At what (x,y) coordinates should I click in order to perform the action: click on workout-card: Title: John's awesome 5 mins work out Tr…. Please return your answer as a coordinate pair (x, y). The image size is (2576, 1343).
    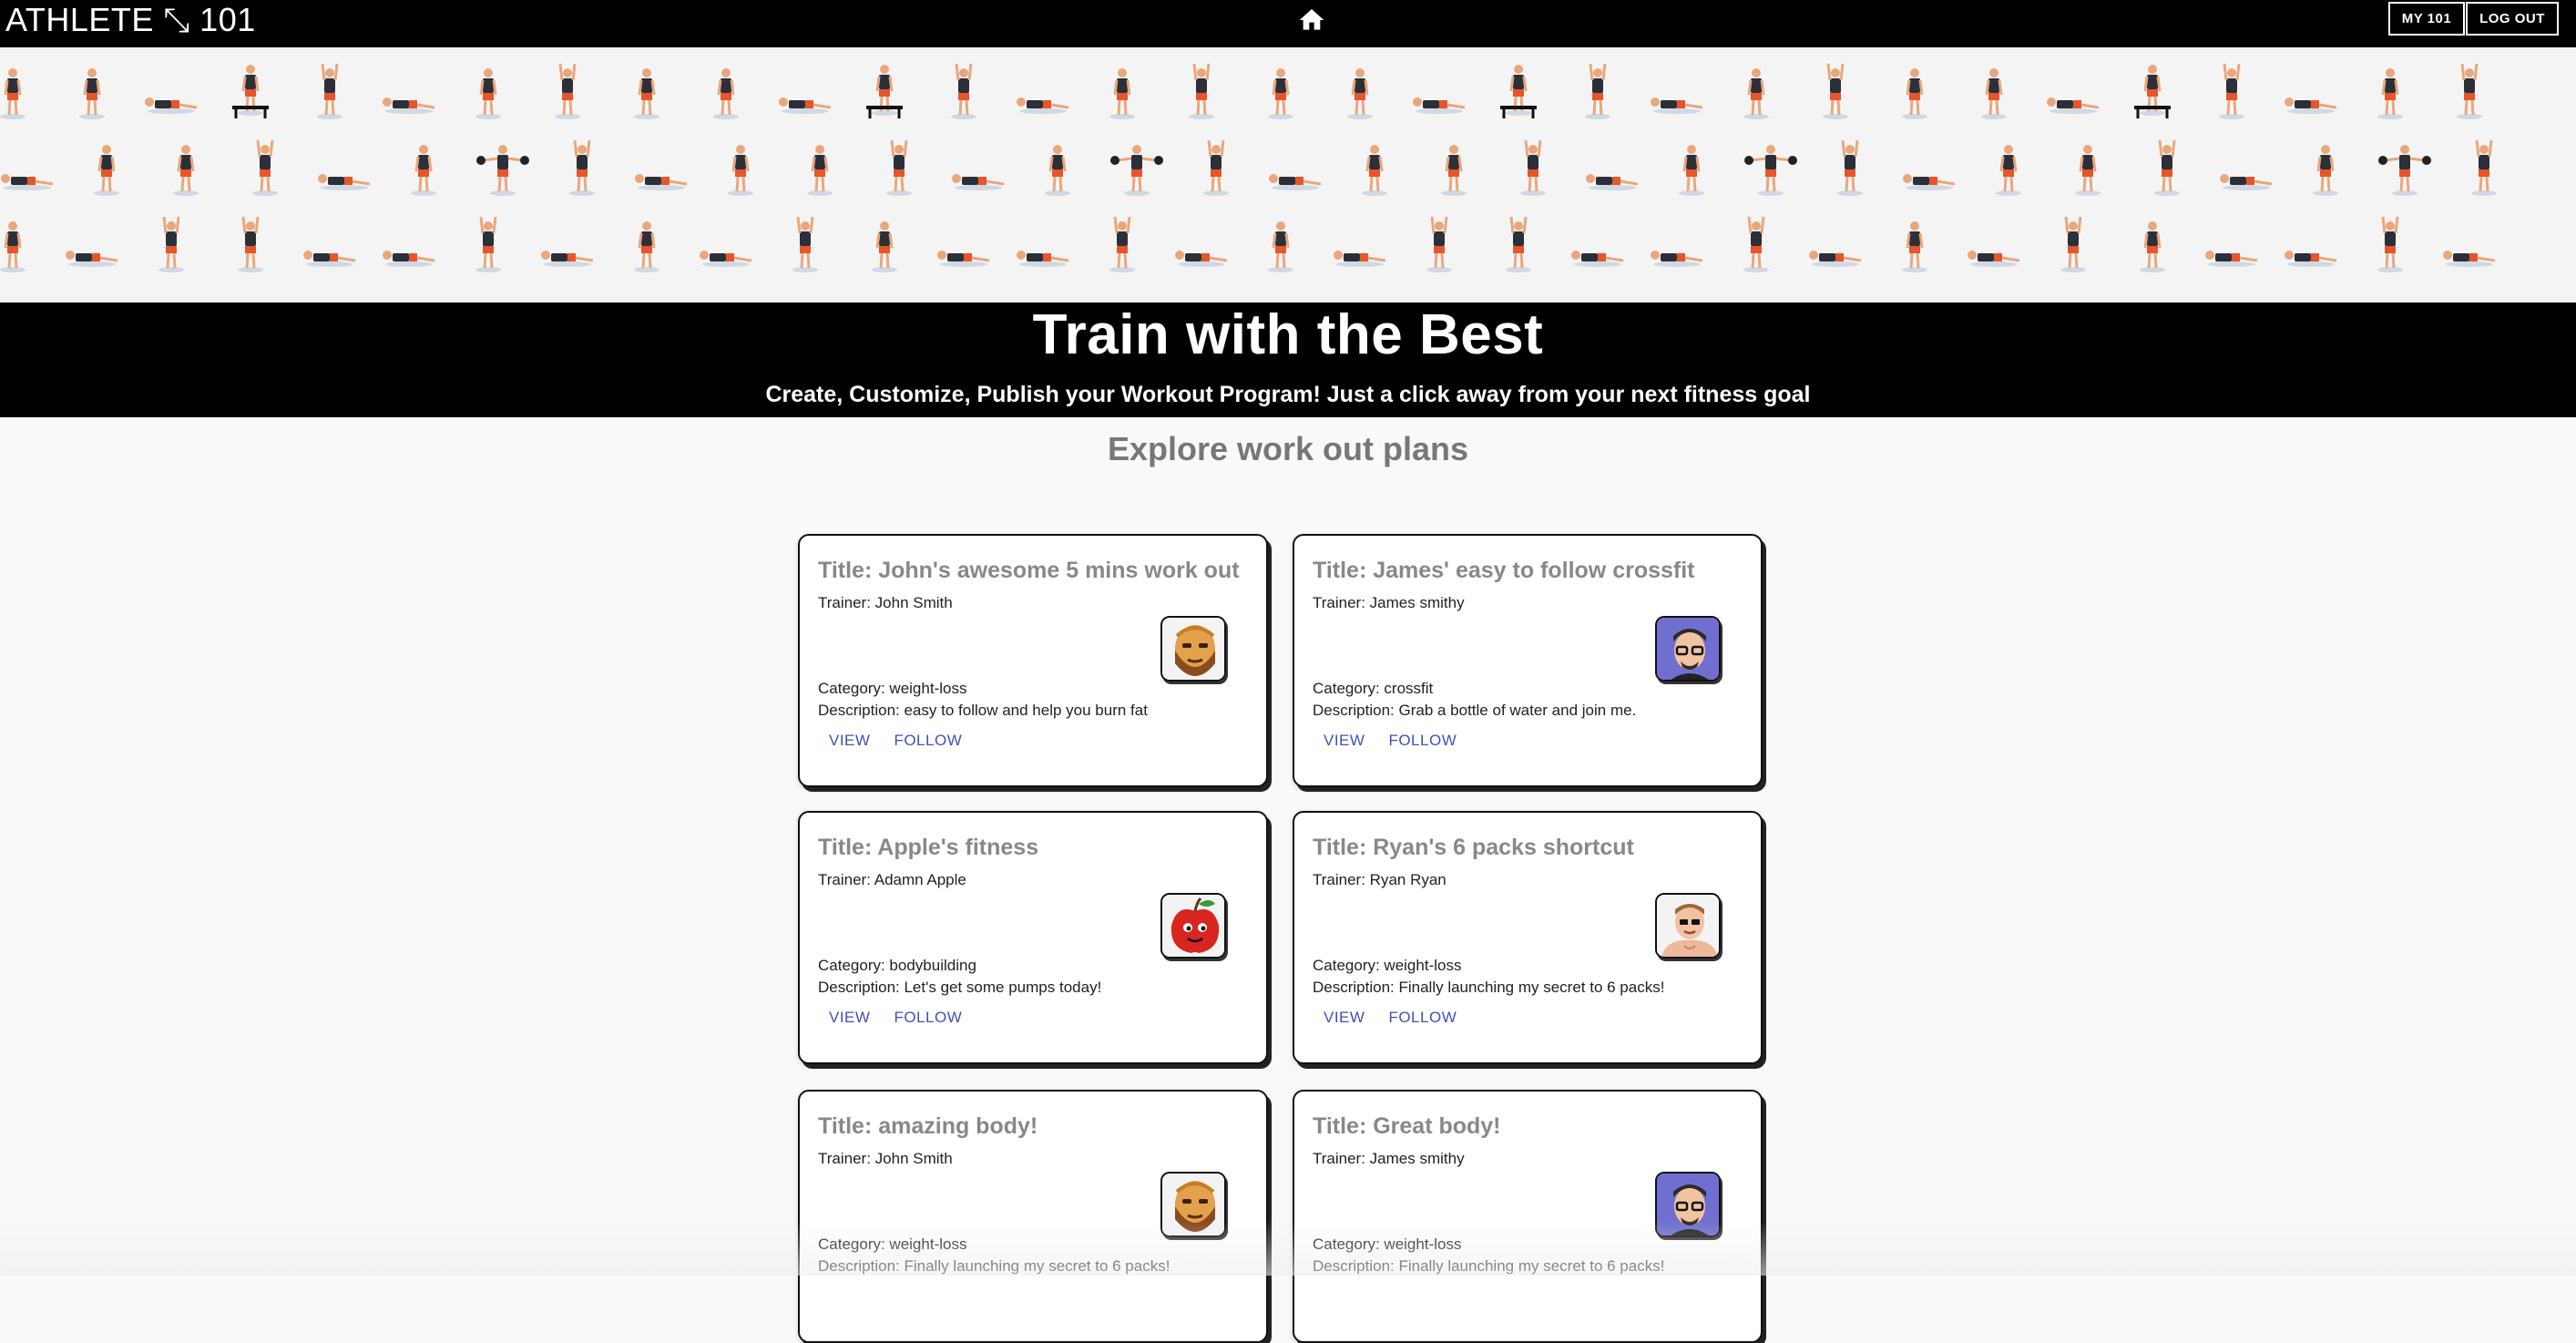
    Looking at the image, I should click on (1033, 661).